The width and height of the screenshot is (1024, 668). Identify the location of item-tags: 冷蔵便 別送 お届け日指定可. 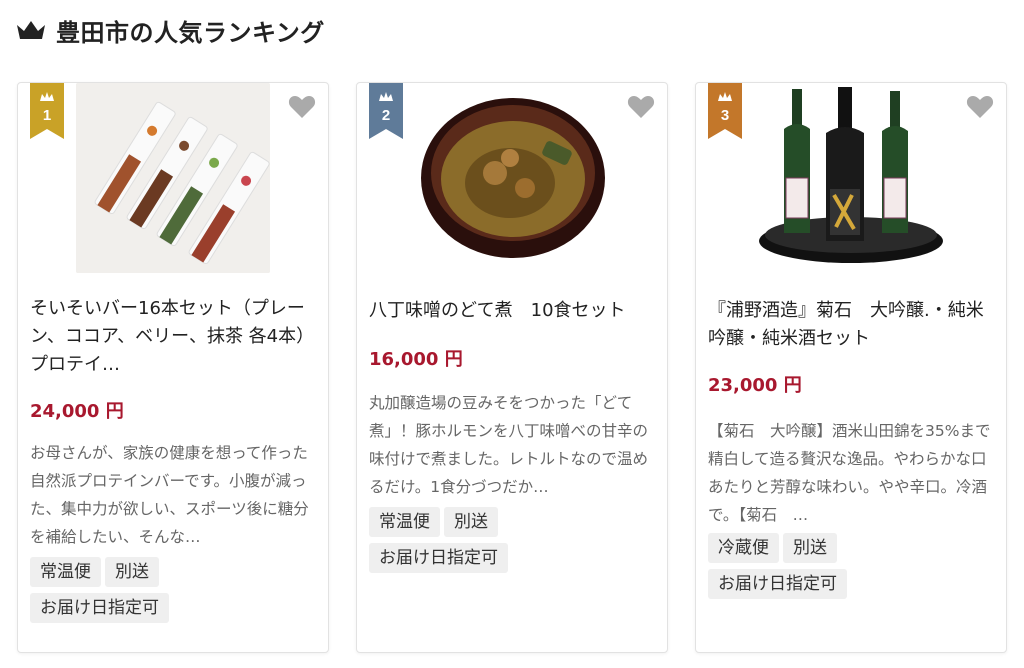
(853, 569).